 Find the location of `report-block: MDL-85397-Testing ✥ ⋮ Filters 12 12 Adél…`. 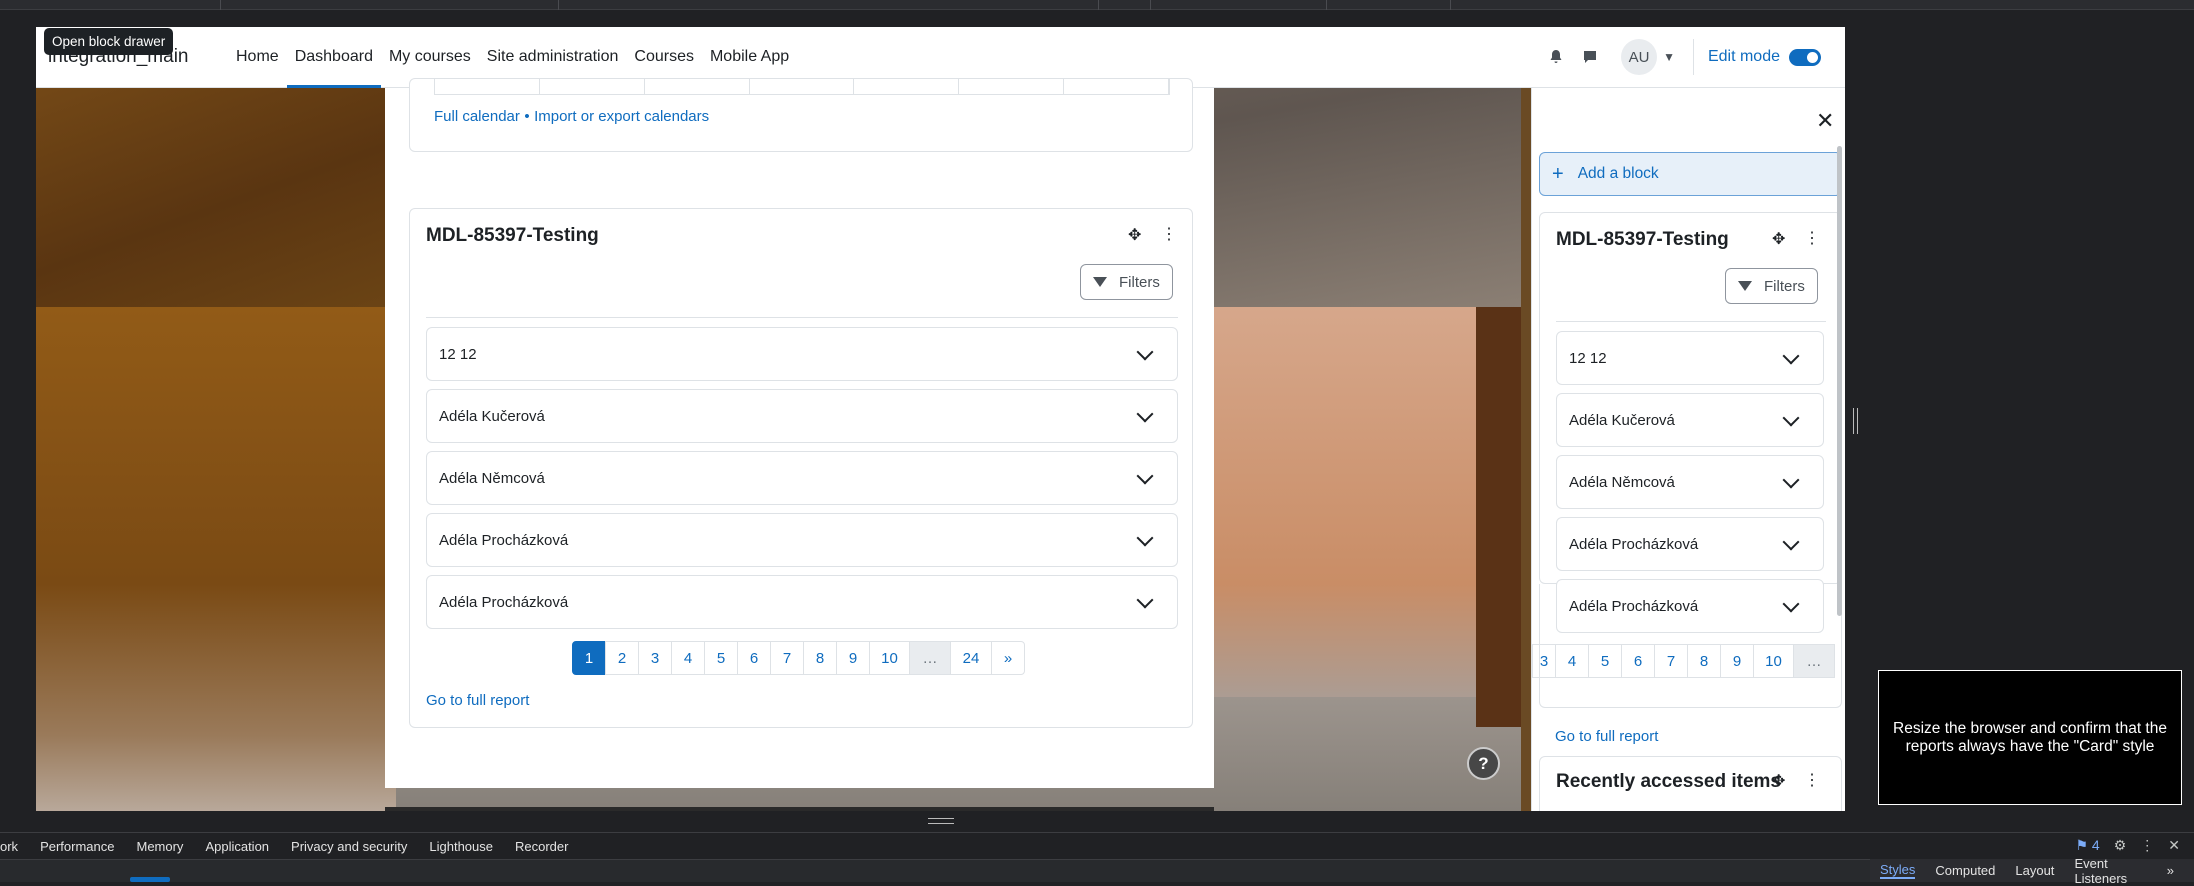

report-block: MDL-85397-Testing ✥ ⋮ Filters 12 12 Adél… is located at coordinates (1690, 422).